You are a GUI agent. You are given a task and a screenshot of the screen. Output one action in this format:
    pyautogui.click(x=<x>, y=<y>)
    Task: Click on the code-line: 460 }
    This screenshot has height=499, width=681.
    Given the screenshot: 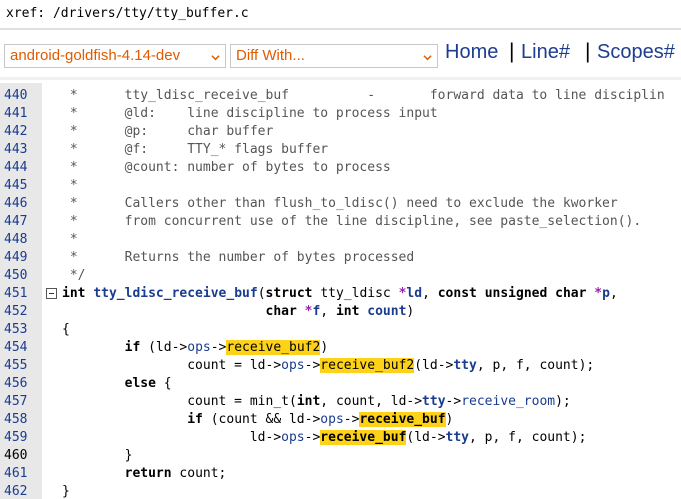 What is the action you would take?
    pyautogui.click(x=340, y=456)
    